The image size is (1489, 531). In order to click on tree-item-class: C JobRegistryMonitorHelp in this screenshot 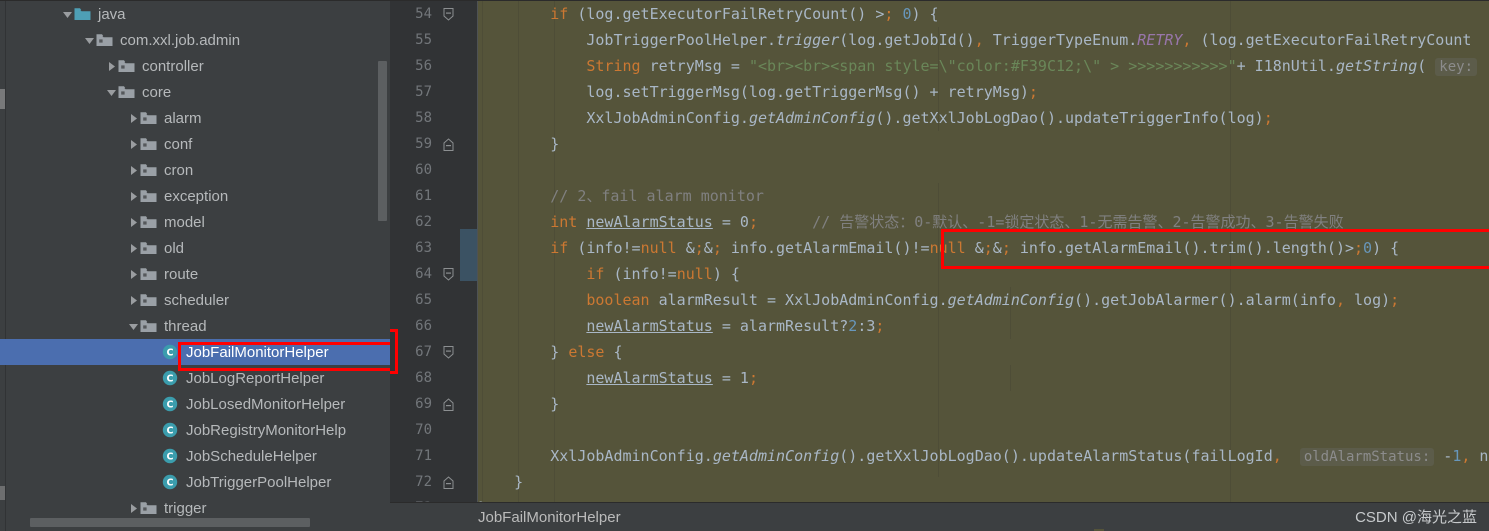, I will do `click(195, 430)`.